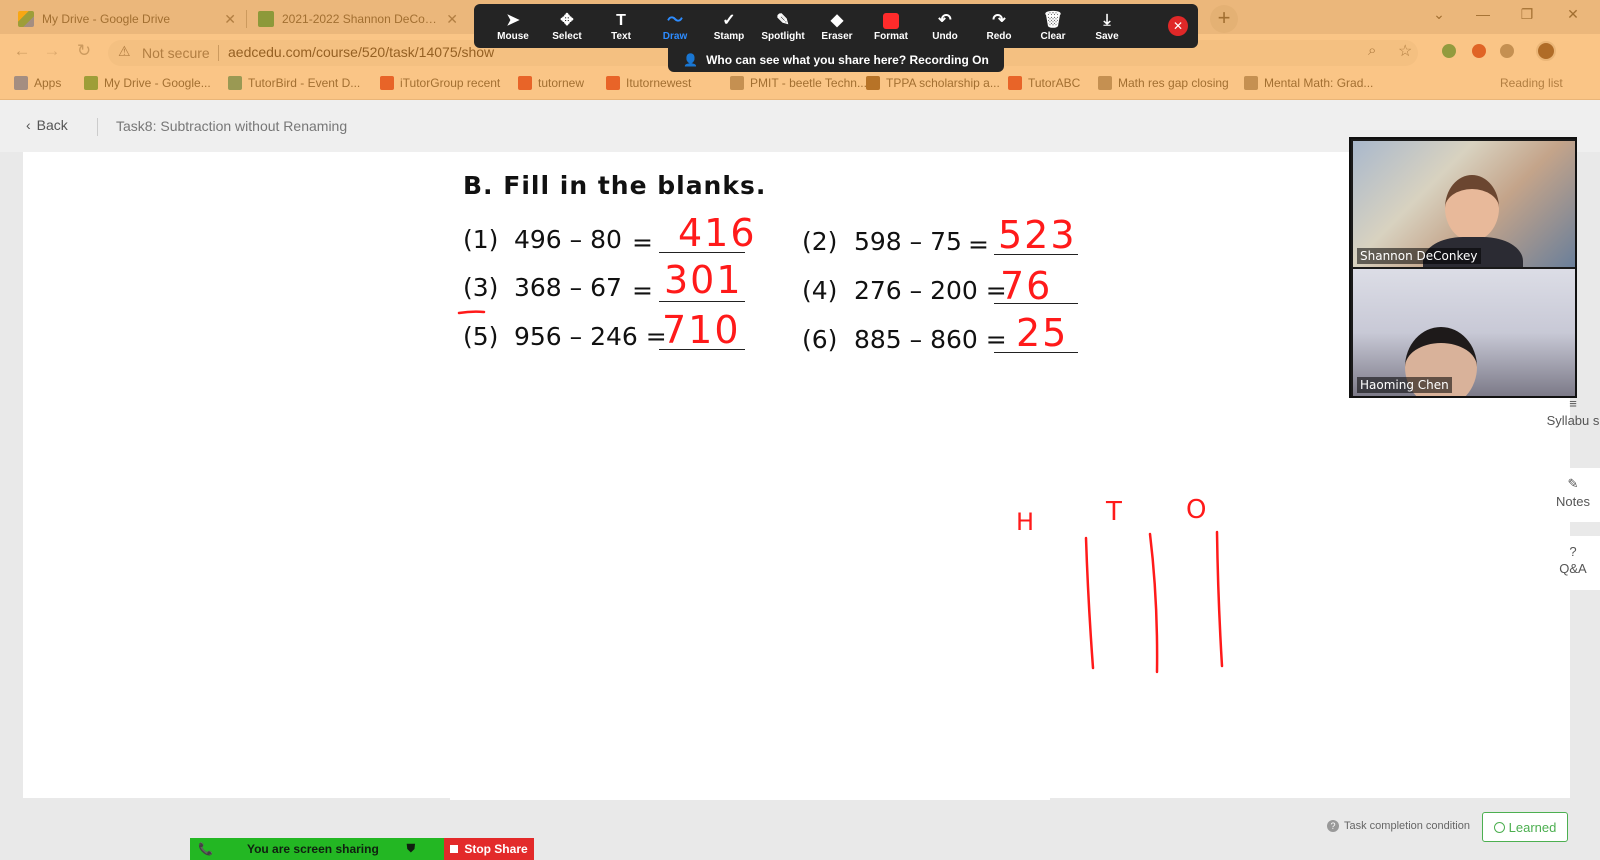 The height and width of the screenshot is (860, 1600). What do you see at coordinates (1546, 51) in the screenshot?
I see `profile-avatar` at bounding box center [1546, 51].